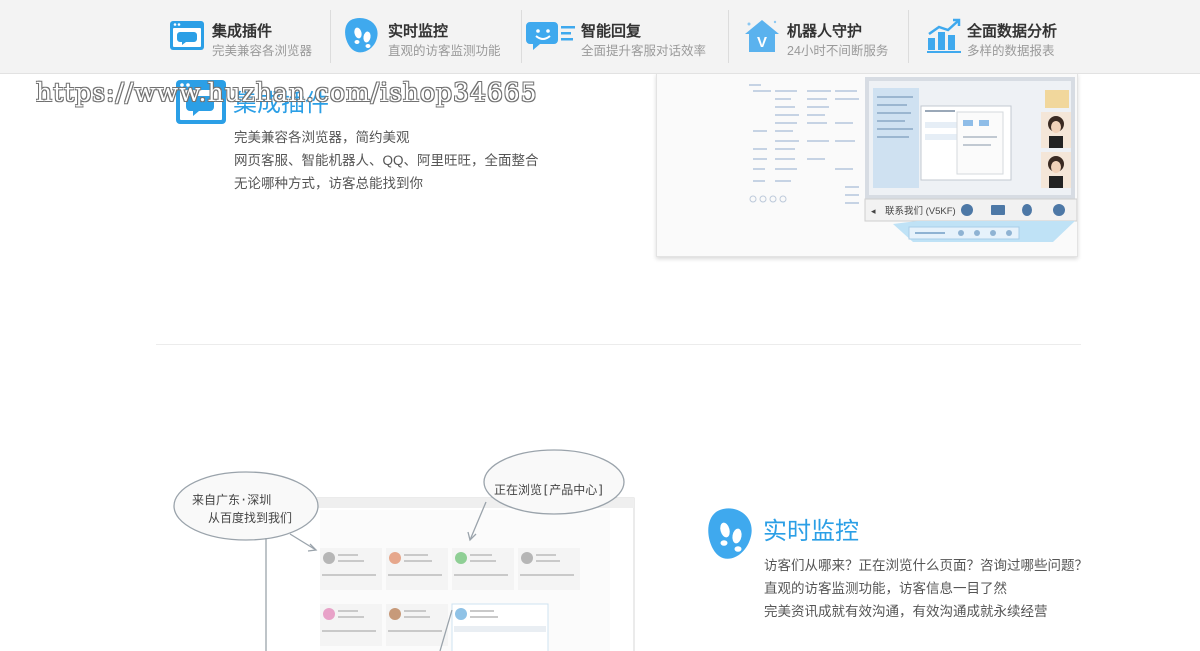 The height and width of the screenshot is (651, 1200). I want to click on robot-guard-icon: V, so click(762, 36).